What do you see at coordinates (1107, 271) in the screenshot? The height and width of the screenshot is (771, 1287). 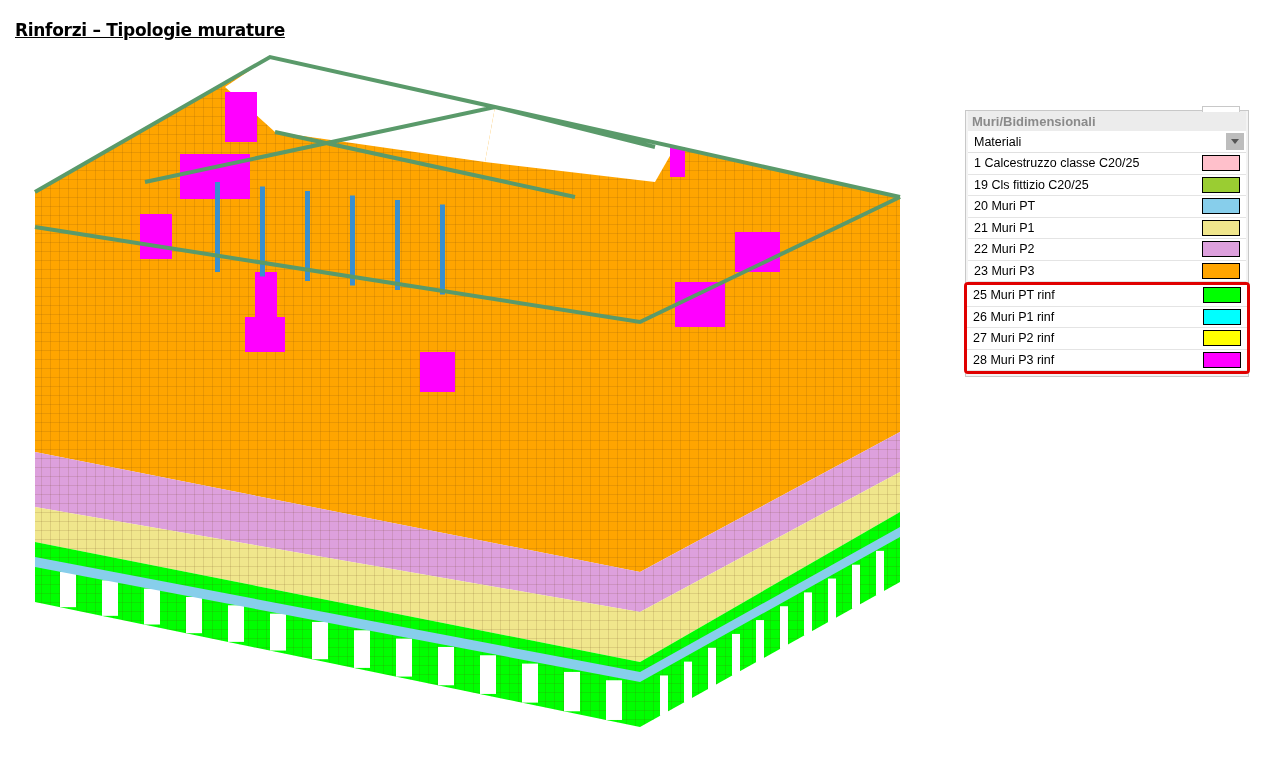 I see `legend-row: 23 Muri P3` at bounding box center [1107, 271].